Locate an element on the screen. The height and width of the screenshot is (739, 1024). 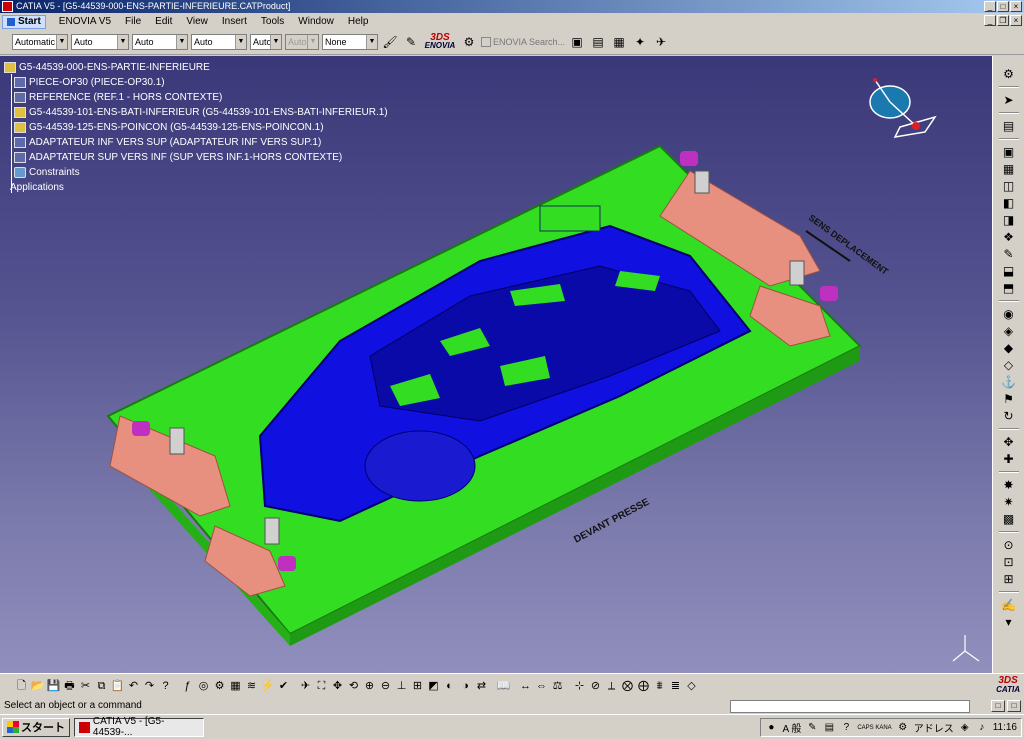
menu-file: File is located at coordinates (133, 21).